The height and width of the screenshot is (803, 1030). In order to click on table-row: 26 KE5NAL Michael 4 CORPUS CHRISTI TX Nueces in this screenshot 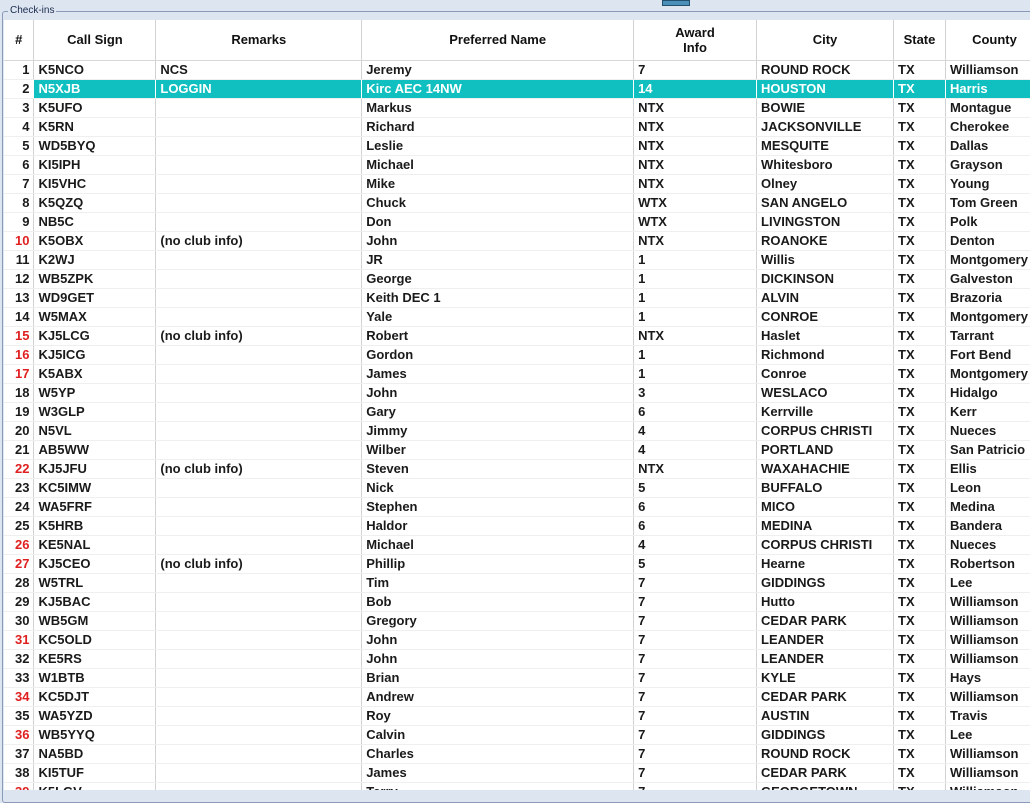, I will do `click(517, 545)`.